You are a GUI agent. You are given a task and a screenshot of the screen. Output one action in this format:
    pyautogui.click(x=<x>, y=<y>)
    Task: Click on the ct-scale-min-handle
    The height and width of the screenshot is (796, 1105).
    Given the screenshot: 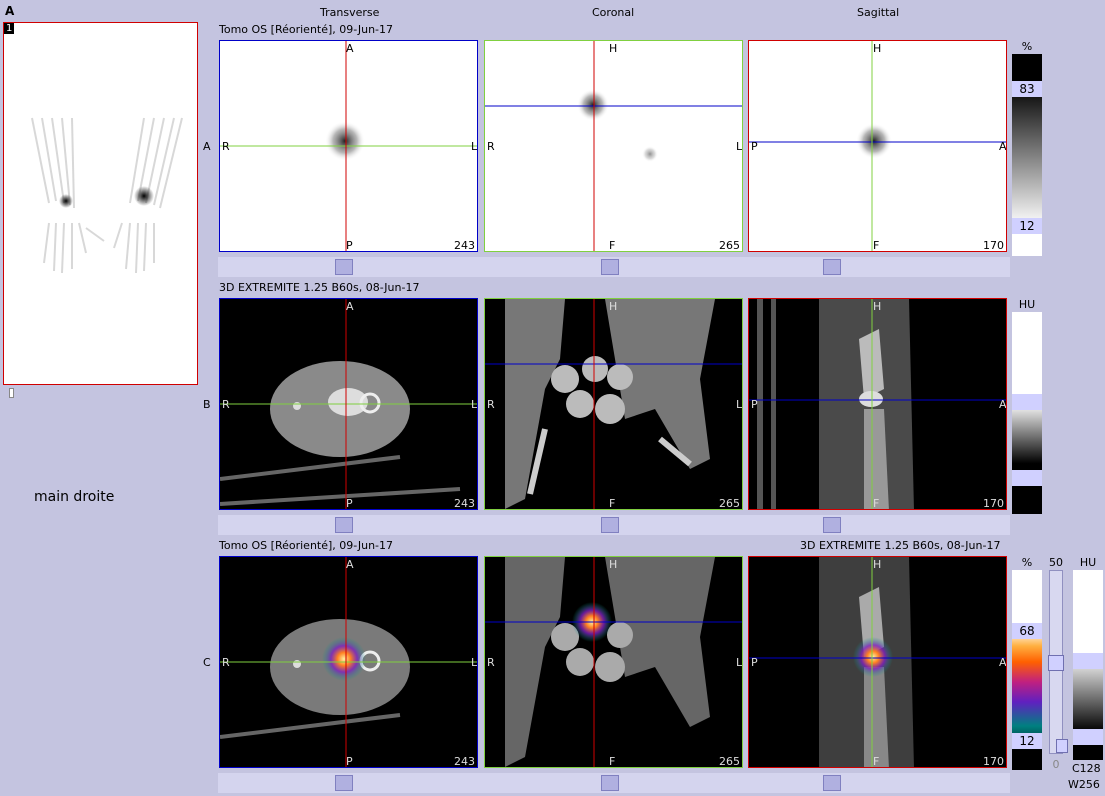 What is the action you would take?
    pyautogui.click(x=1088, y=737)
    